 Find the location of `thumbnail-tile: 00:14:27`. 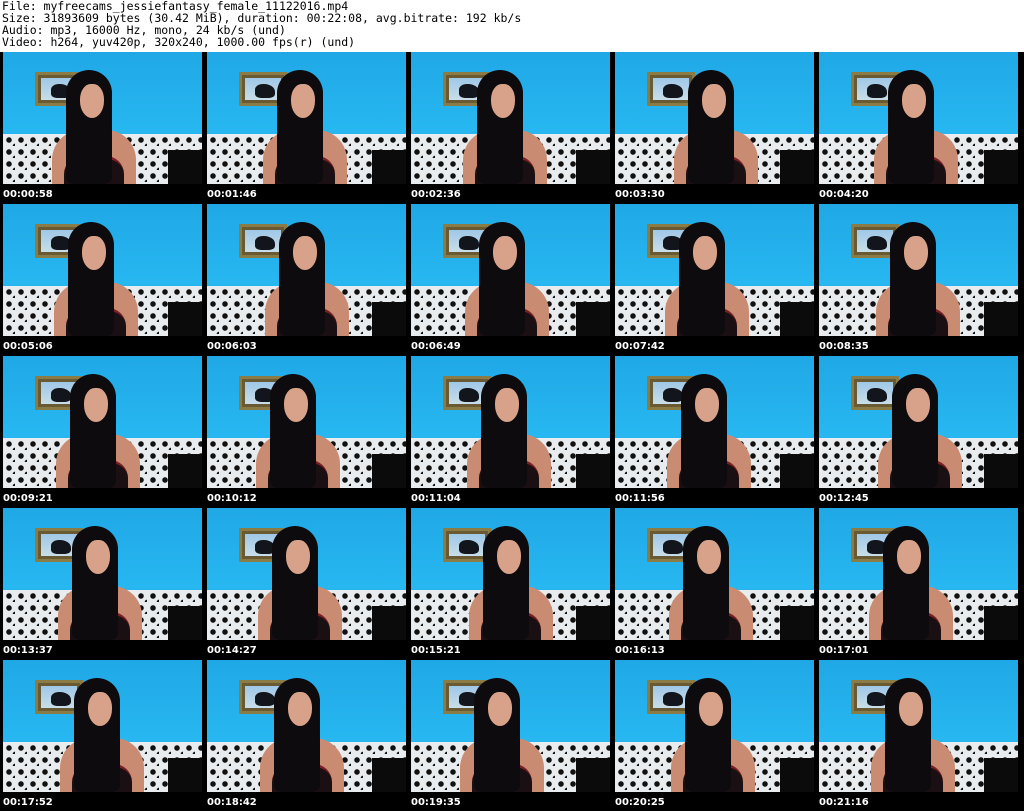

thumbnail-tile: 00:14:27 is located at coordinates (305, 583).